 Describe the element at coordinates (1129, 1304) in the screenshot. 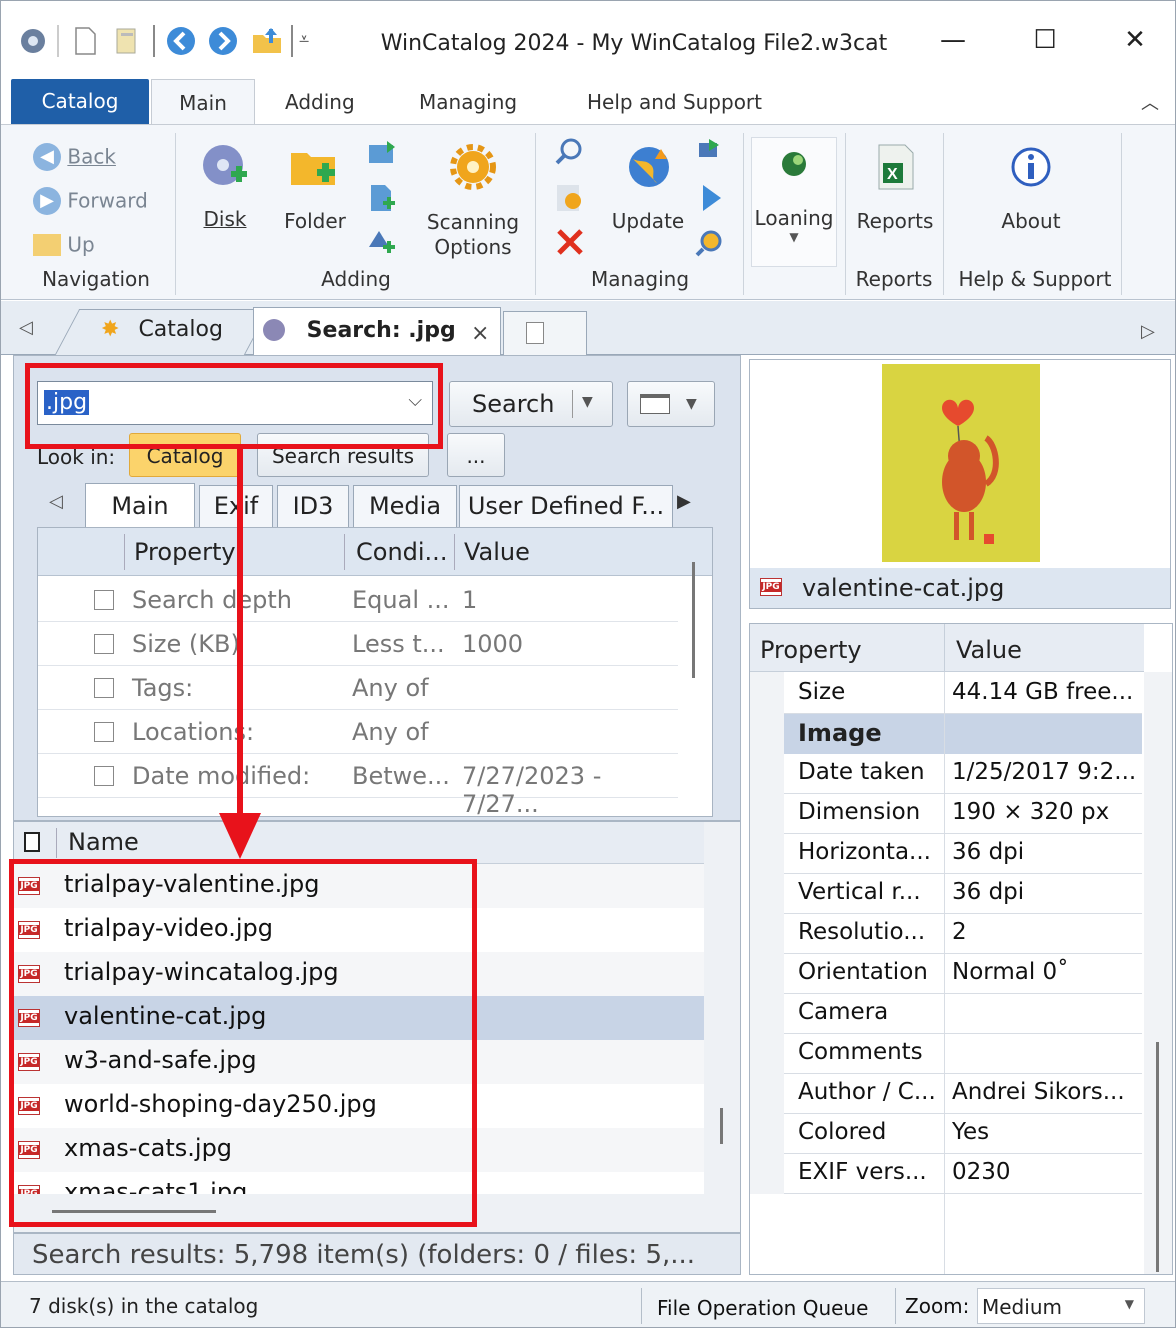

I see `zoom-dropdown-icon: ▼` at that location.